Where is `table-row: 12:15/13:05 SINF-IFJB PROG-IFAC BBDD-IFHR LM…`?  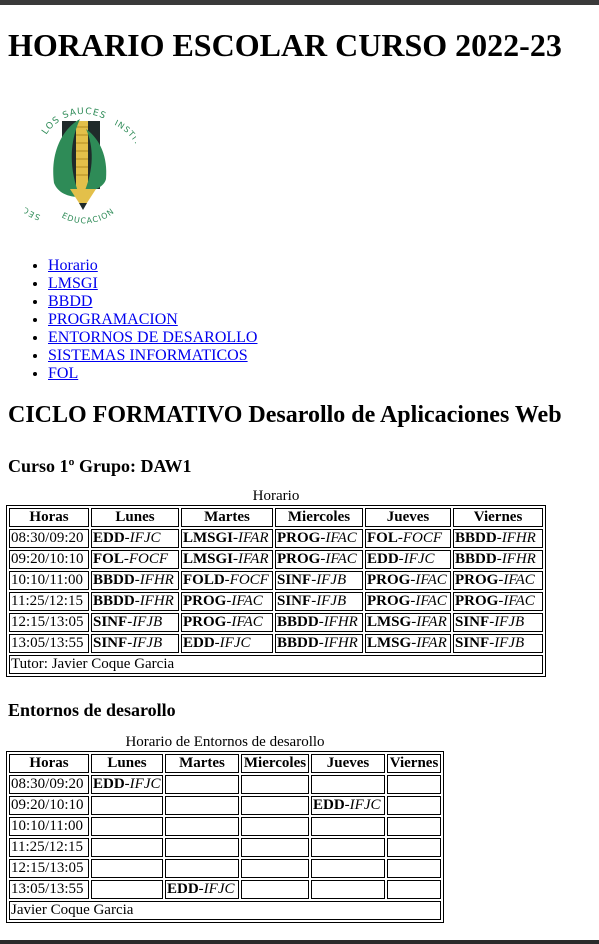
table-row: 12:15/13:05 SINF-IFJB PROG-IFAC BBDD-IFHR LM… is located at coordinates (276, 622).